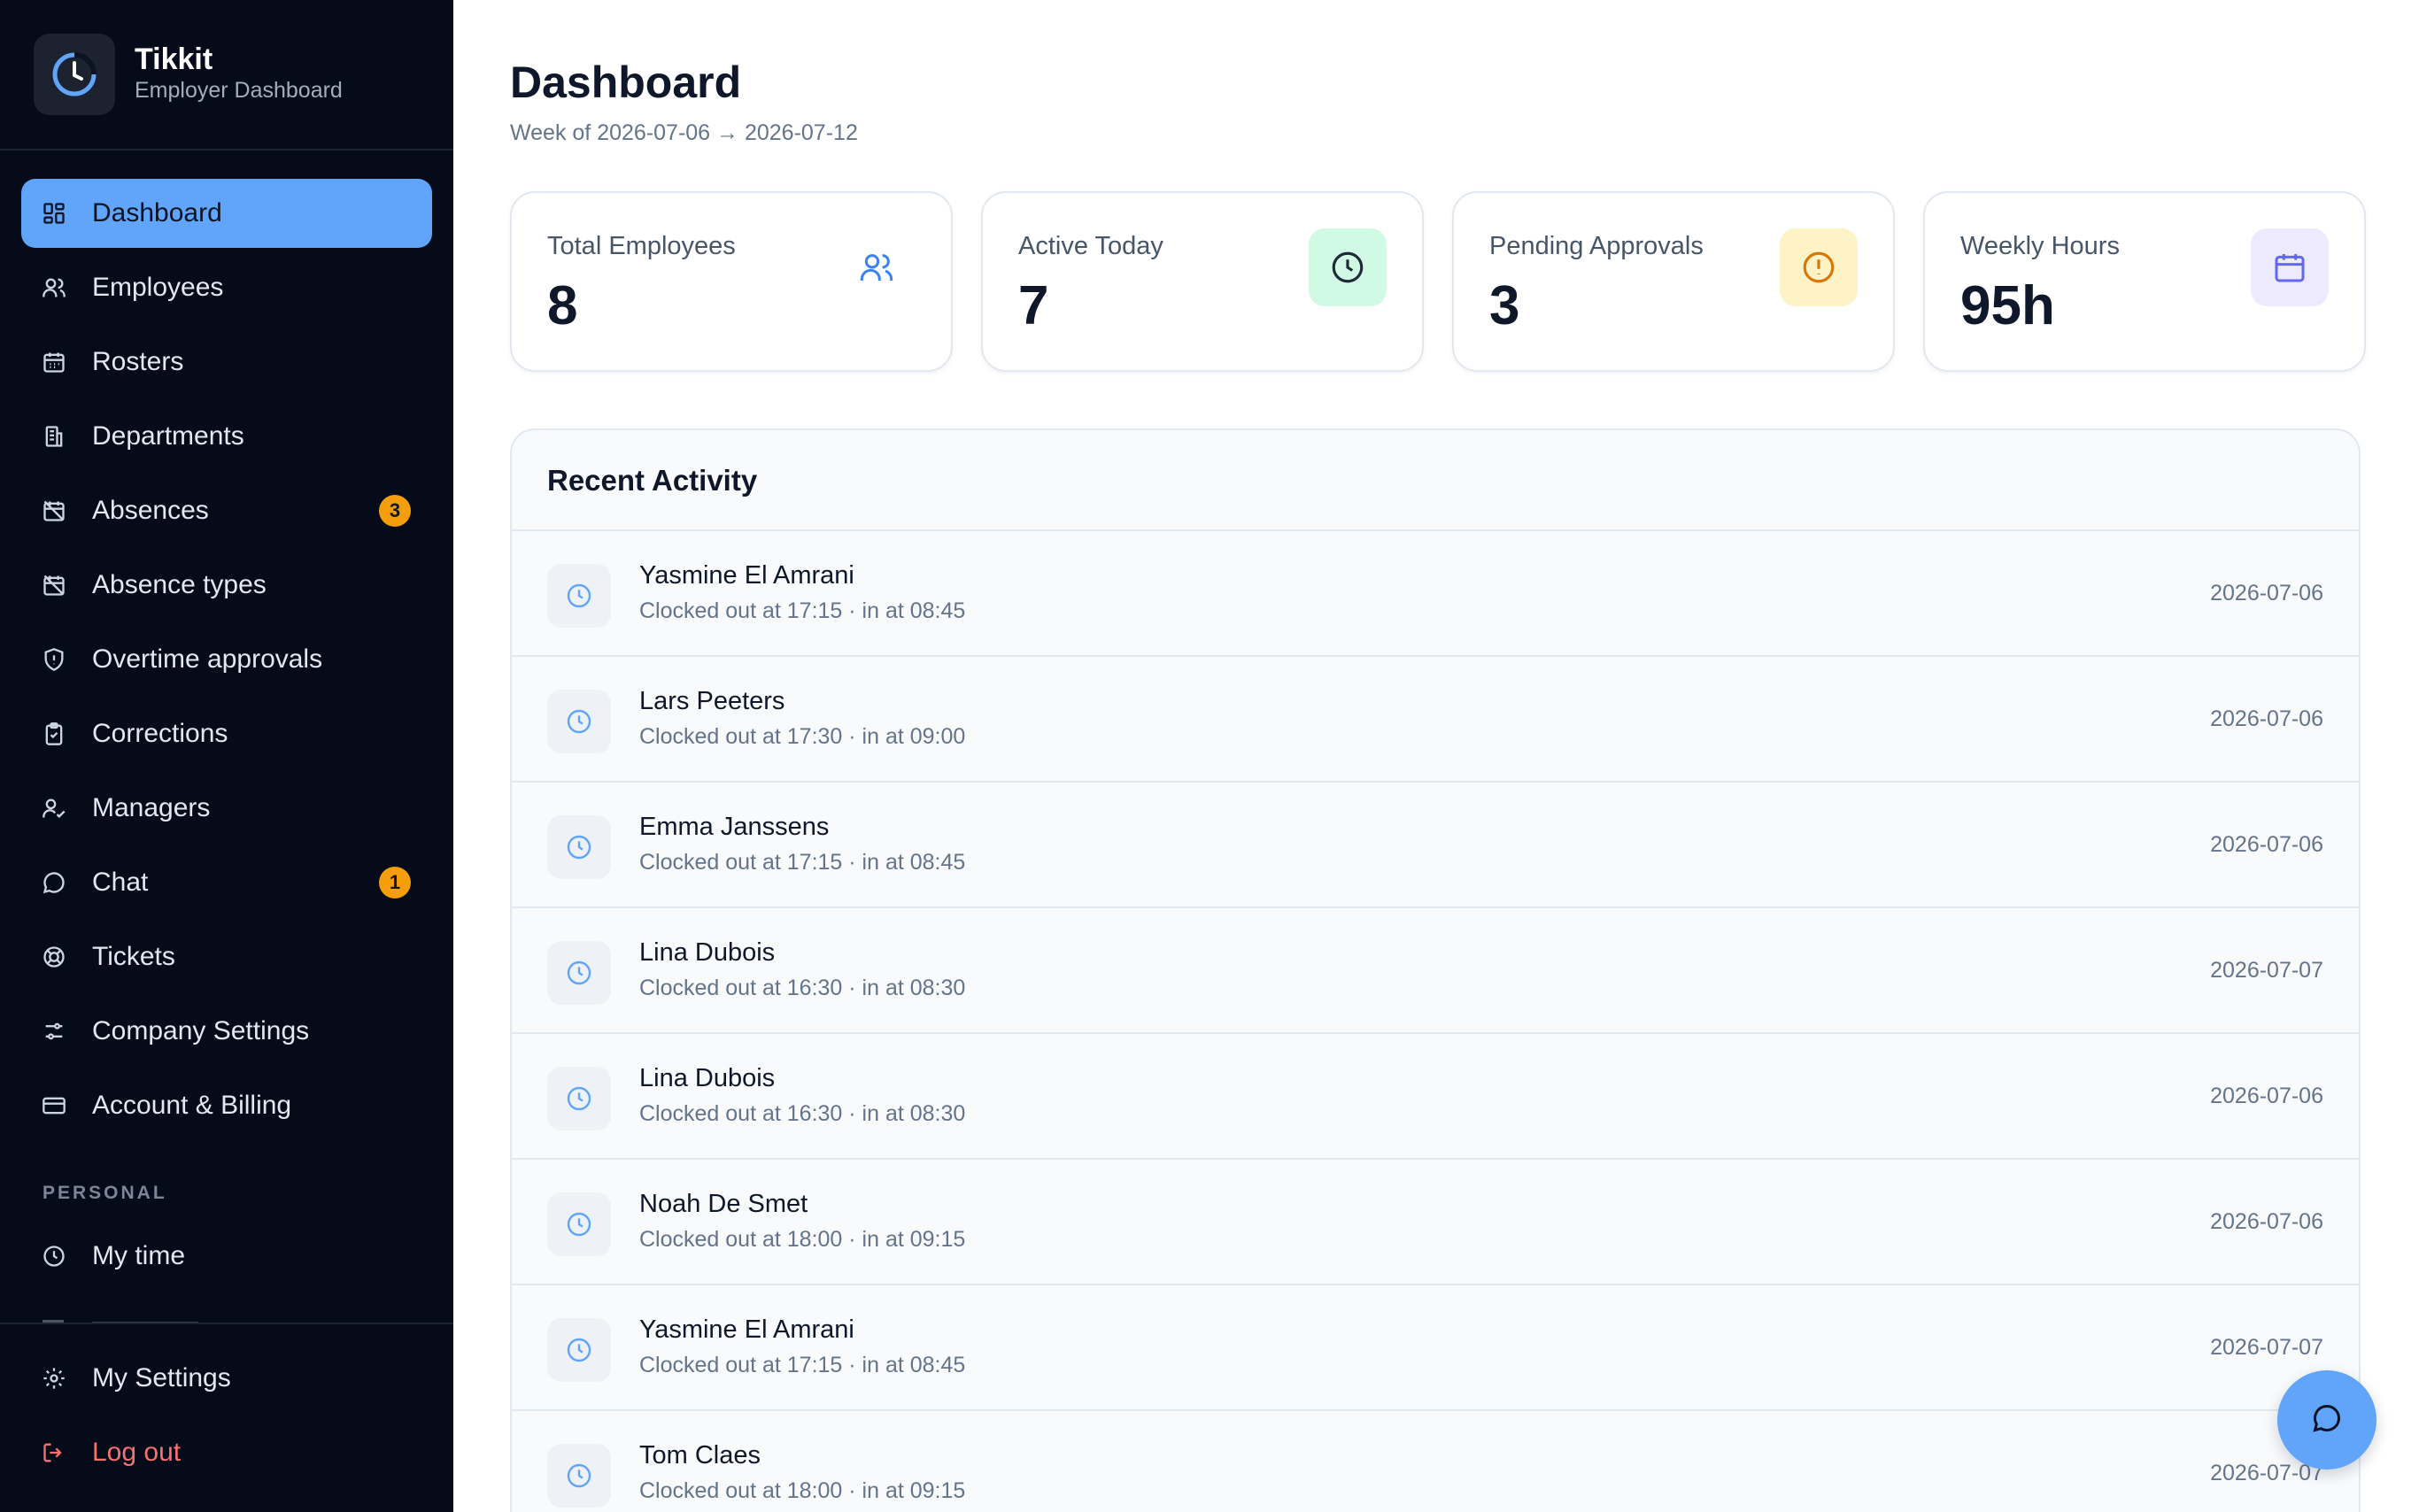 The image size is (2419, 1512). What do you see at coordinates (1202, 281) in the screenshot?
I see `stat-card-active-today: Active Today 7` at bounding box center [1202, 281].